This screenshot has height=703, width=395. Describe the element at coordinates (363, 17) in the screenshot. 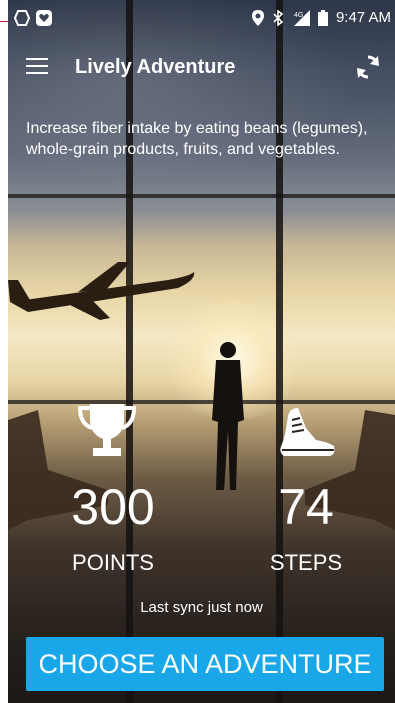

I see `status-time: 9:47 AM` at that location.